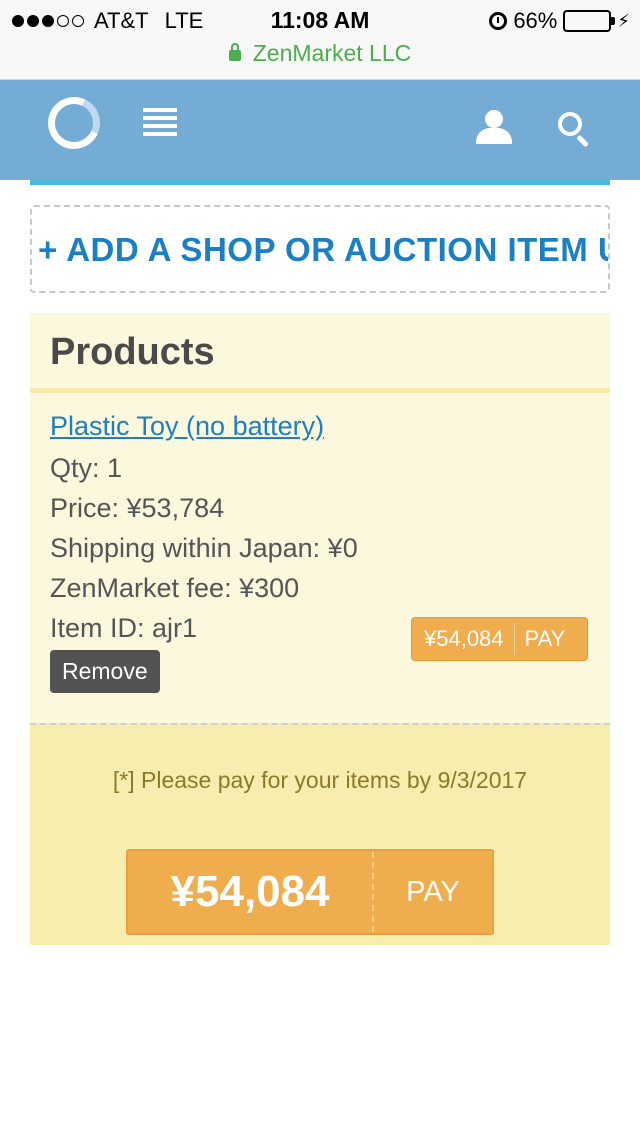  I want to click on app-header, so click(320, 130).